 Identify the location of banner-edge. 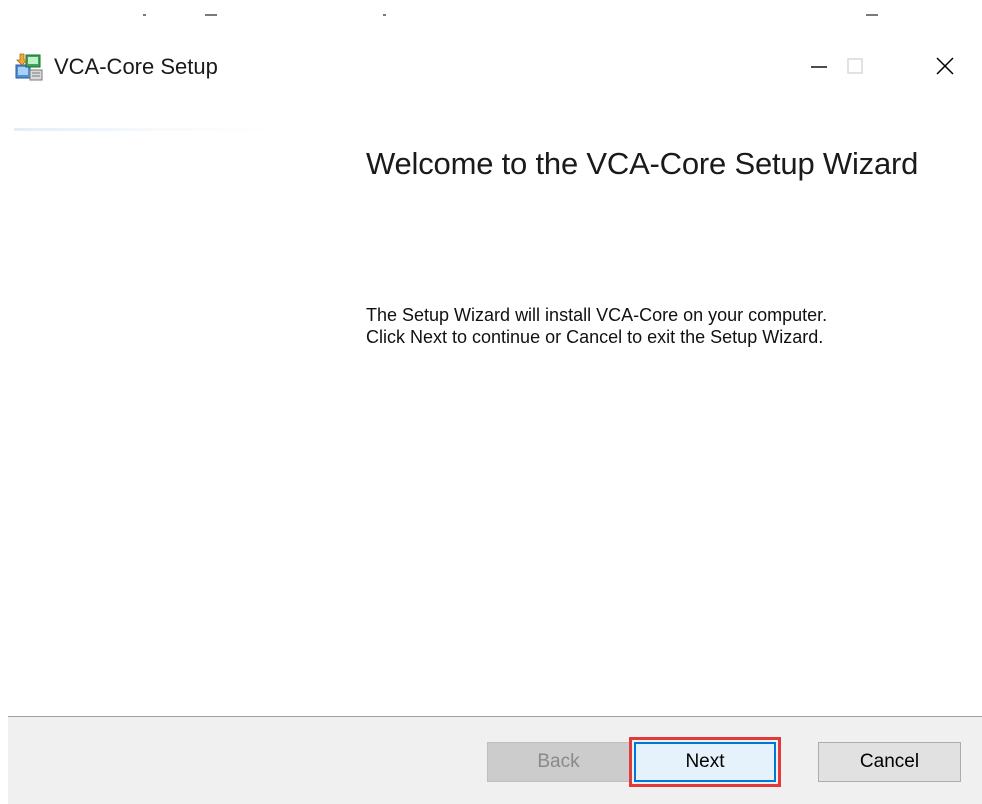
(144, 129).